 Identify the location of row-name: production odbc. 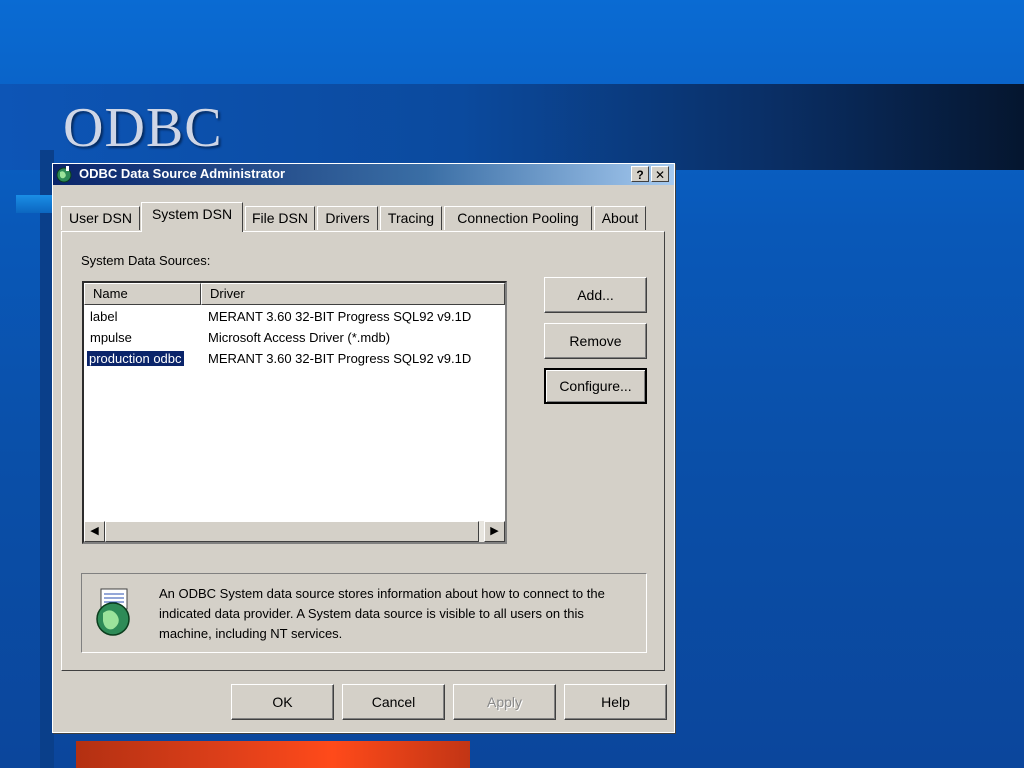
(135, 358).